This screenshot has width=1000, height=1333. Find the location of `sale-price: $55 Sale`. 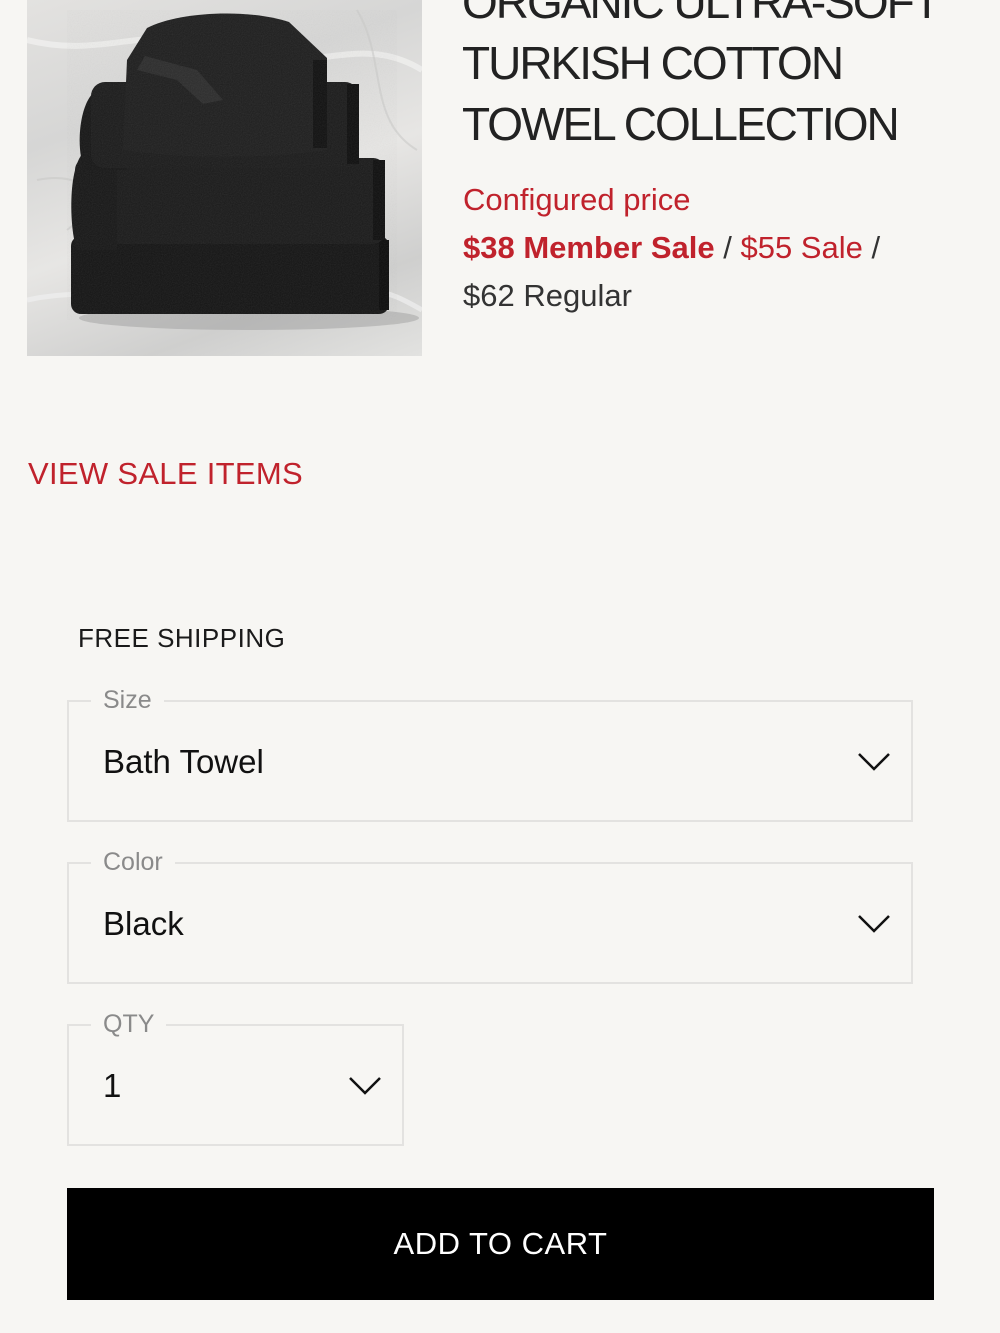

sale-price: $55 Sale is located at coordinates (801, 247).